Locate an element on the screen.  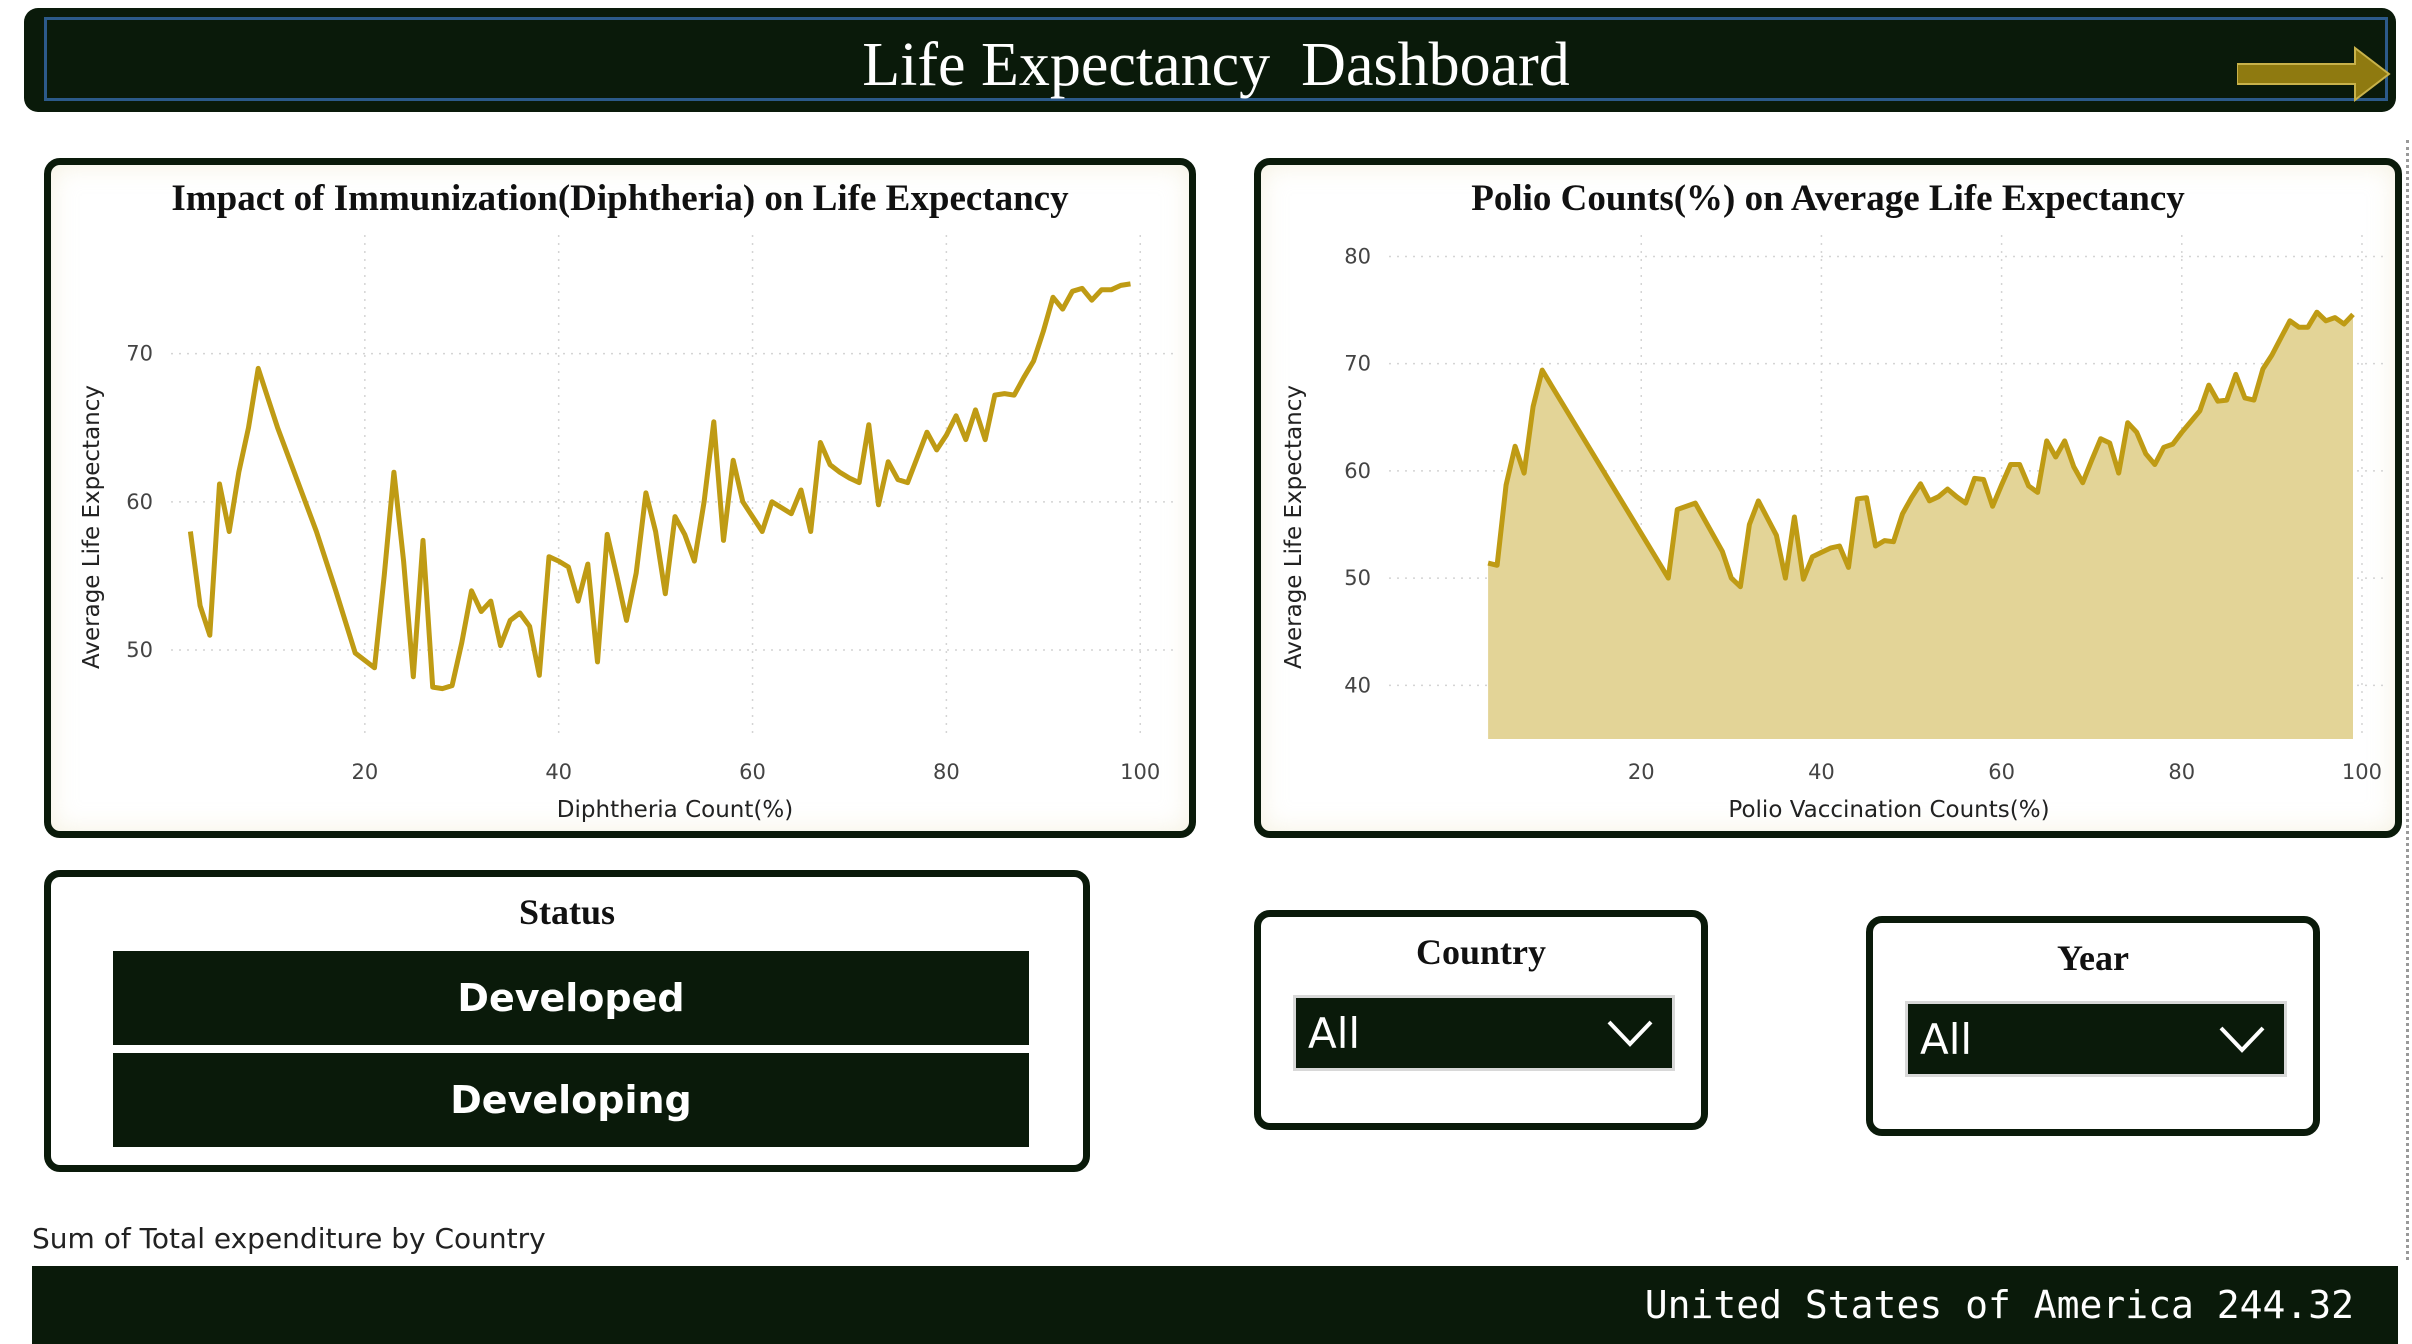
status-title: Status is located at coordinates (567, 912).